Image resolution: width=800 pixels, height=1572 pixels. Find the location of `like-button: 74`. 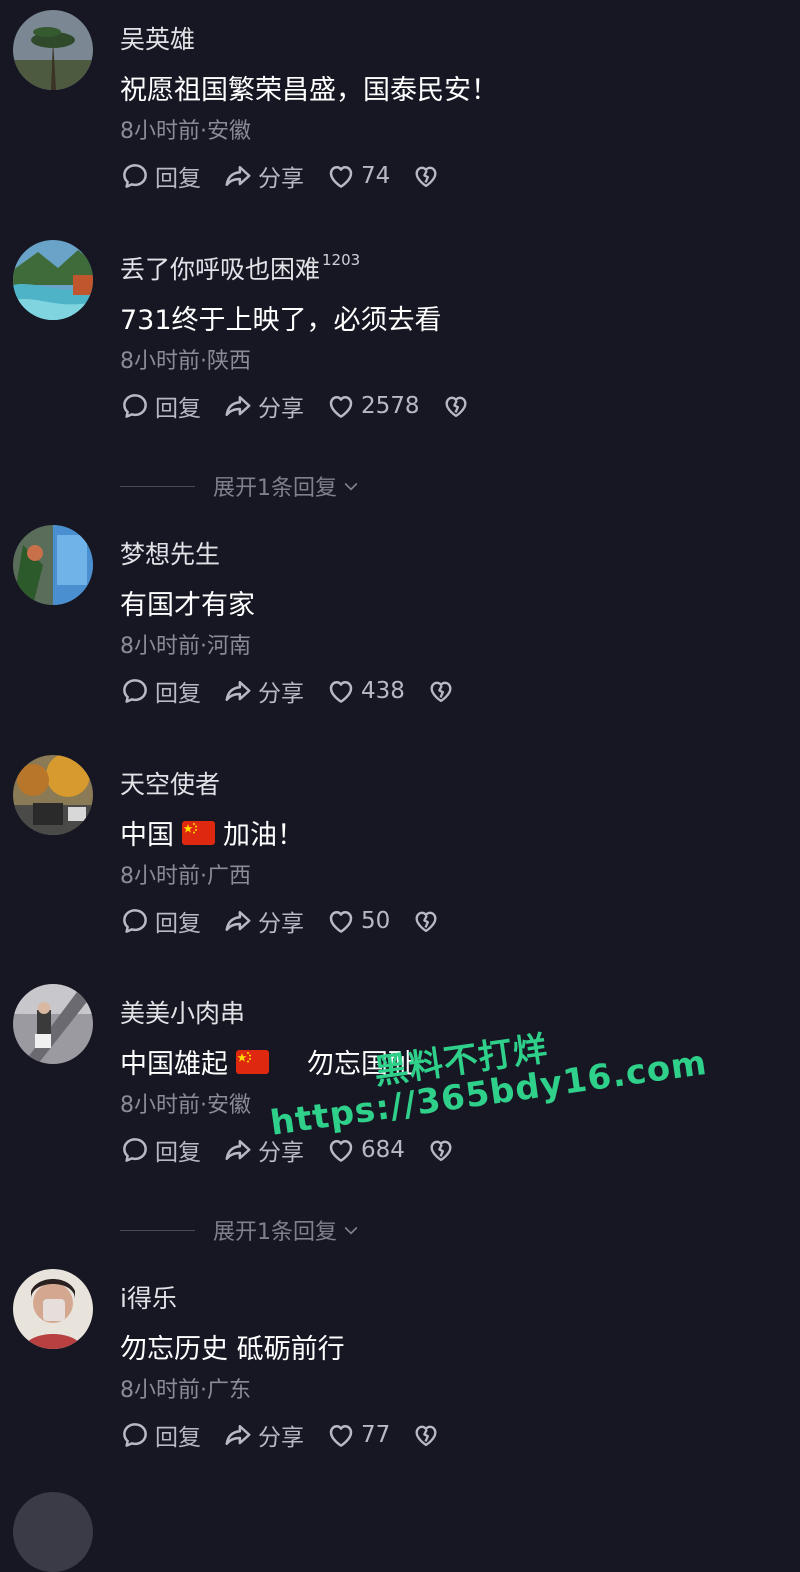

like-button: 74 is located at coordinates (358, 176).